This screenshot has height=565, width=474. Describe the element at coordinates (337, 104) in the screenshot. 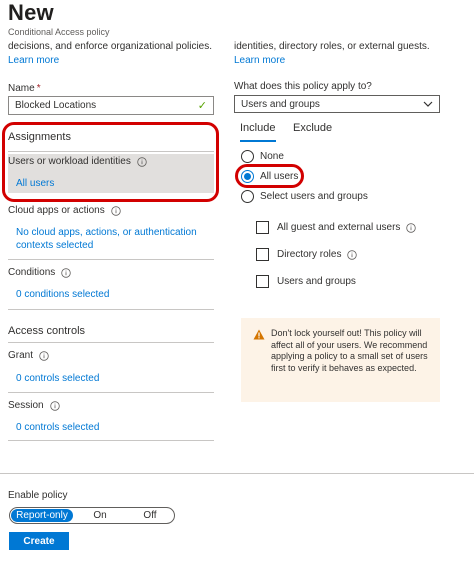

I see `applies-to-dropdown: Users and groups` at that location.